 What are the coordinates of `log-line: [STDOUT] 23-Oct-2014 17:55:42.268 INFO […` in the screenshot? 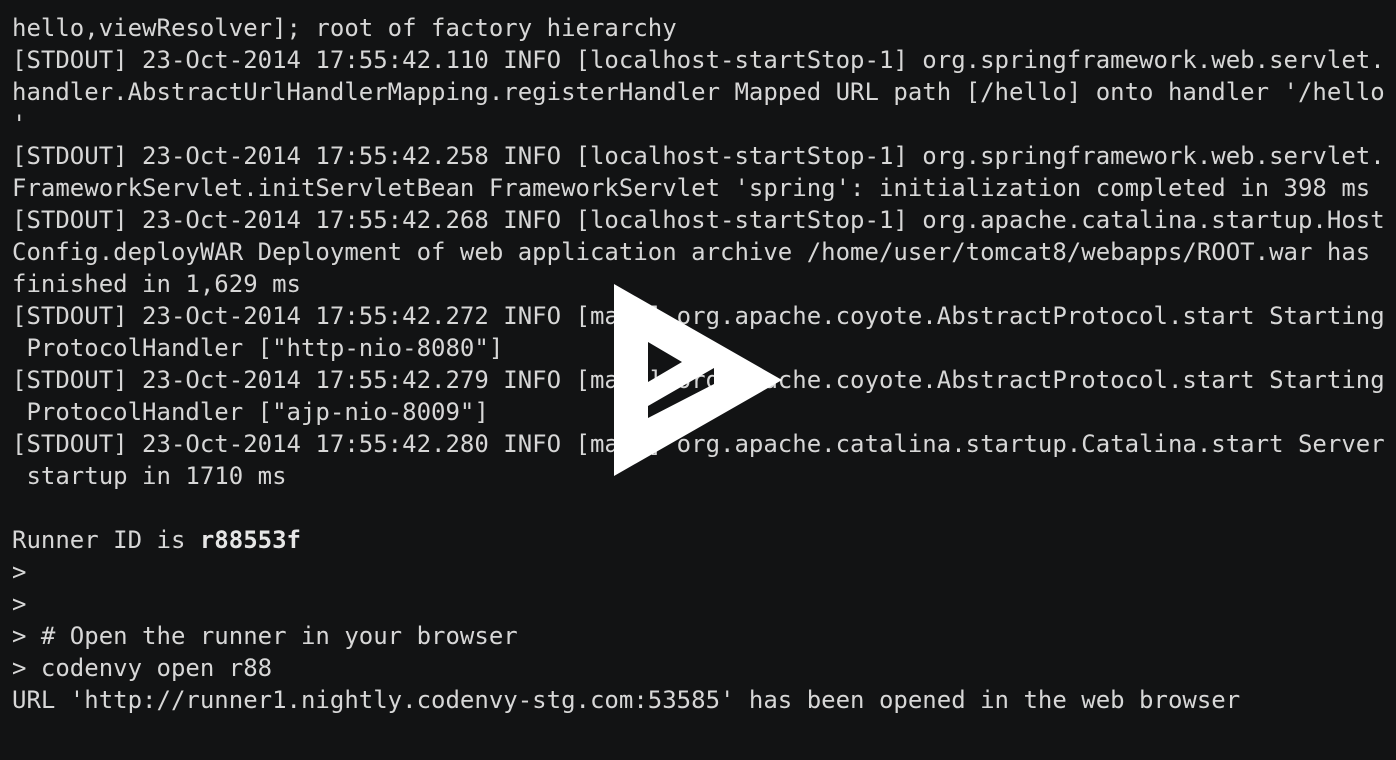 It's located at (698, 220).